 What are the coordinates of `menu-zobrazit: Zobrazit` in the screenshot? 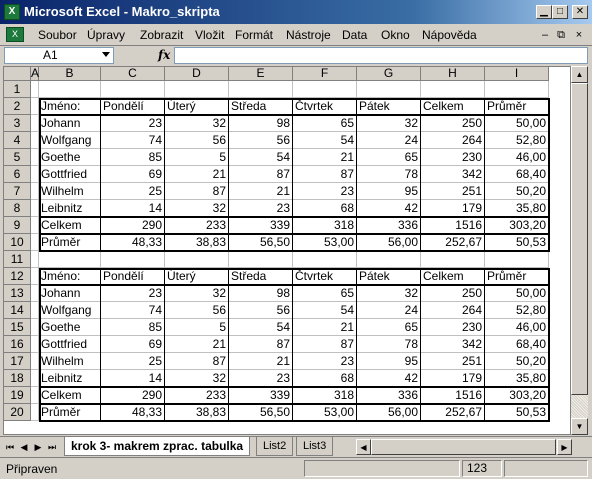 It's located at (161, 35).